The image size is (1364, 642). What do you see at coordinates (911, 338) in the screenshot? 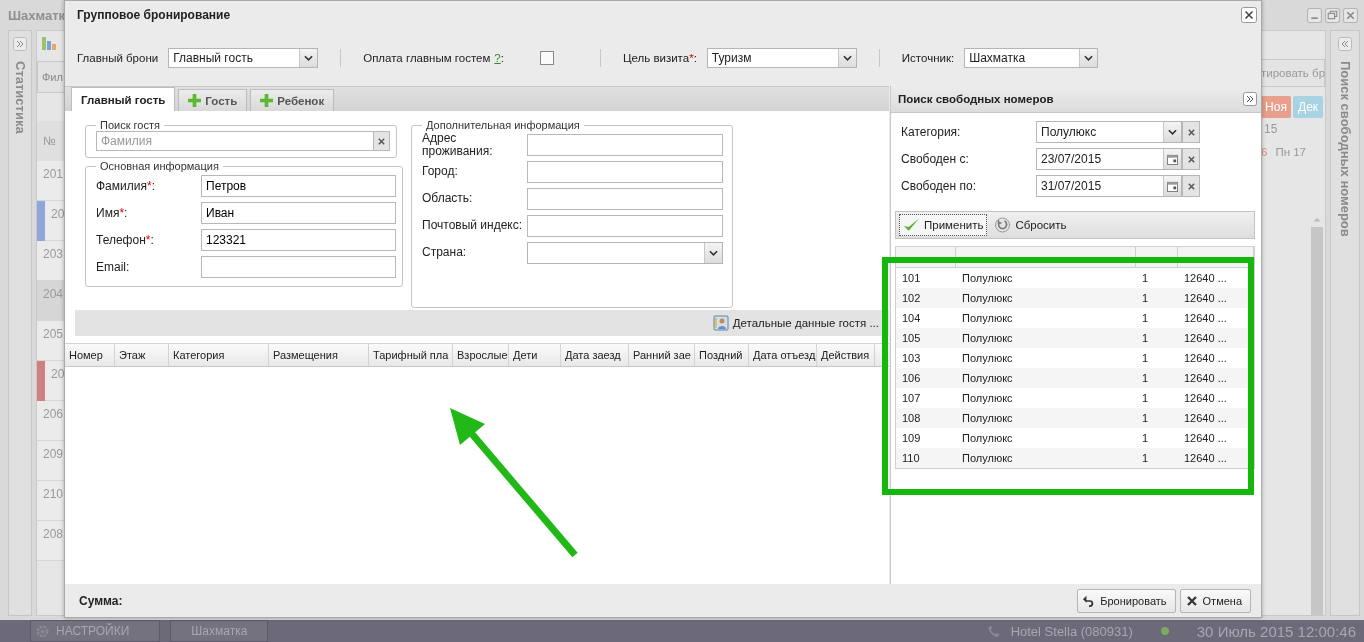
I see `table-cell-text: 105` at bounding box center [911, 338].